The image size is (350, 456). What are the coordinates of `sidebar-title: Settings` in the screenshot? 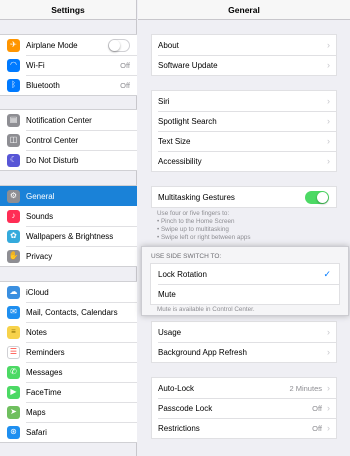 It's located at (68, 10).